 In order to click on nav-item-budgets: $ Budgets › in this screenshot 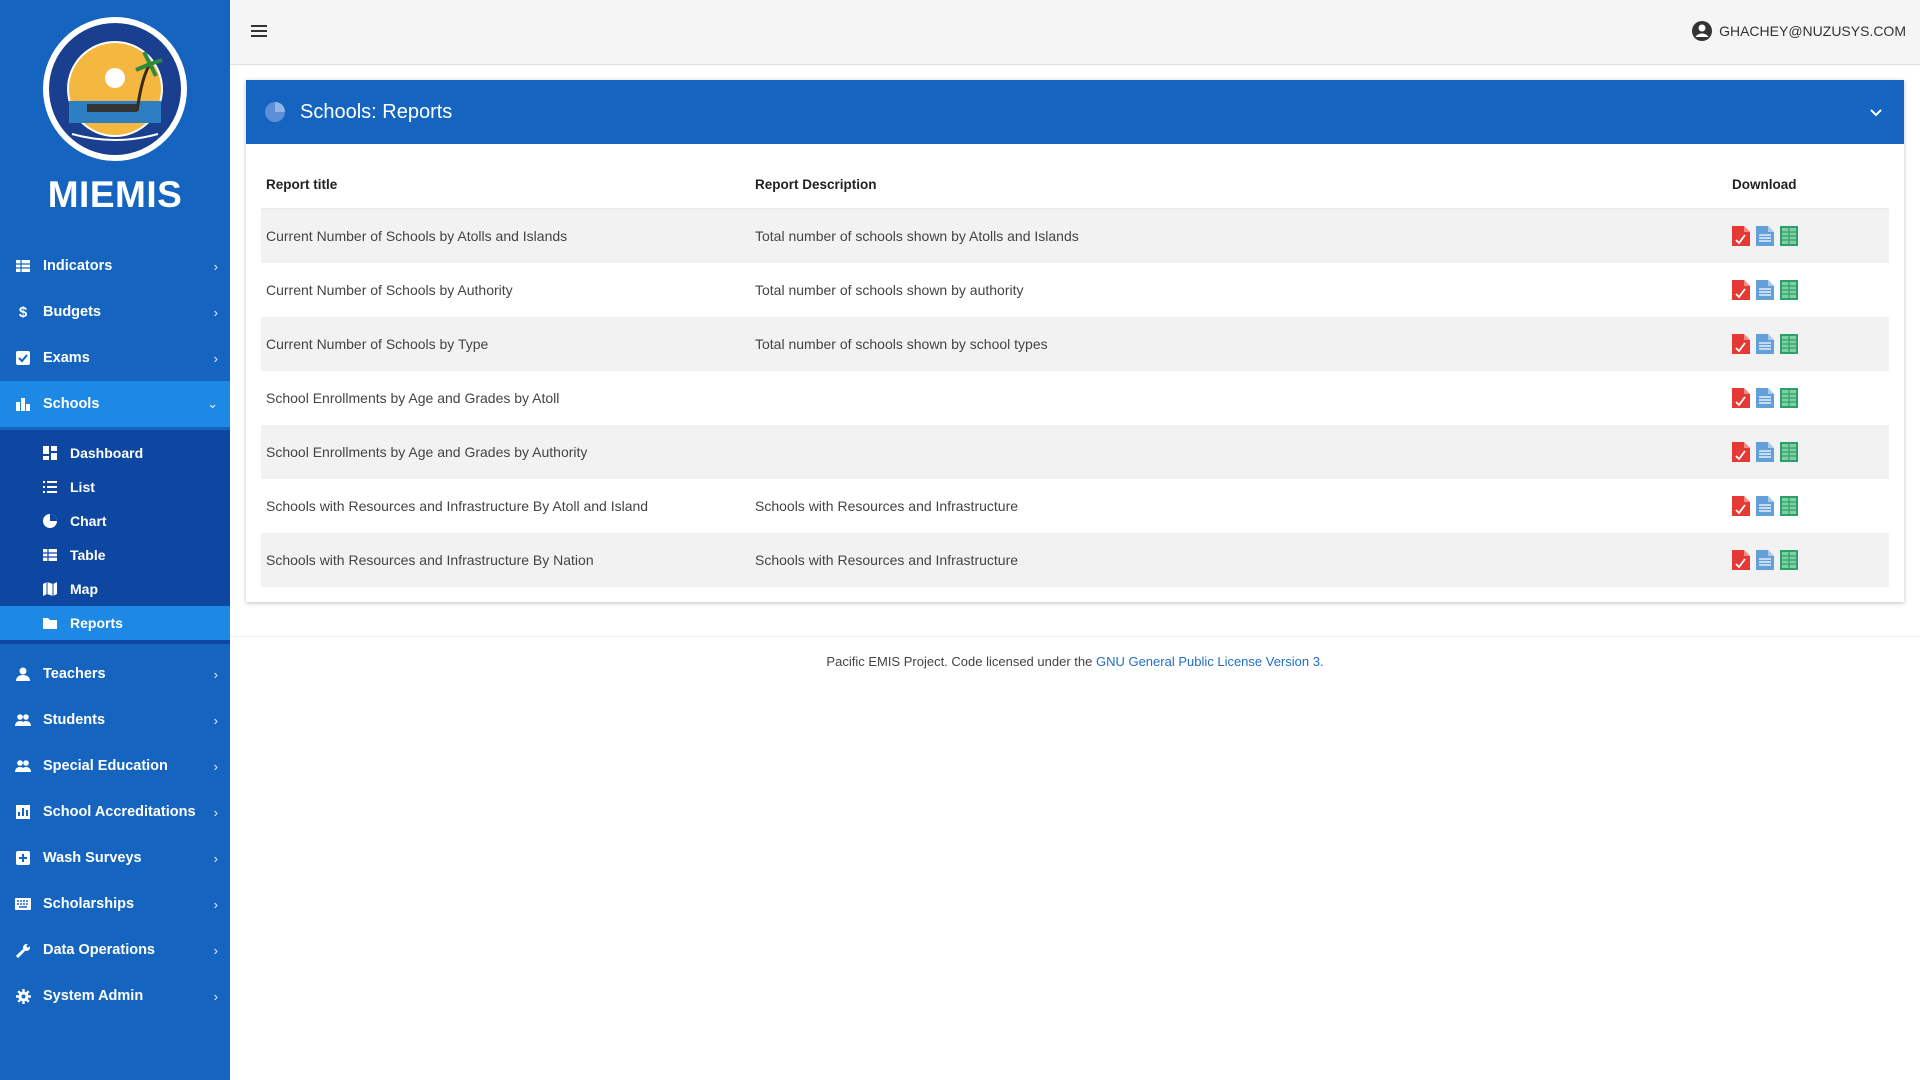, I will do `click(115, 312)`.